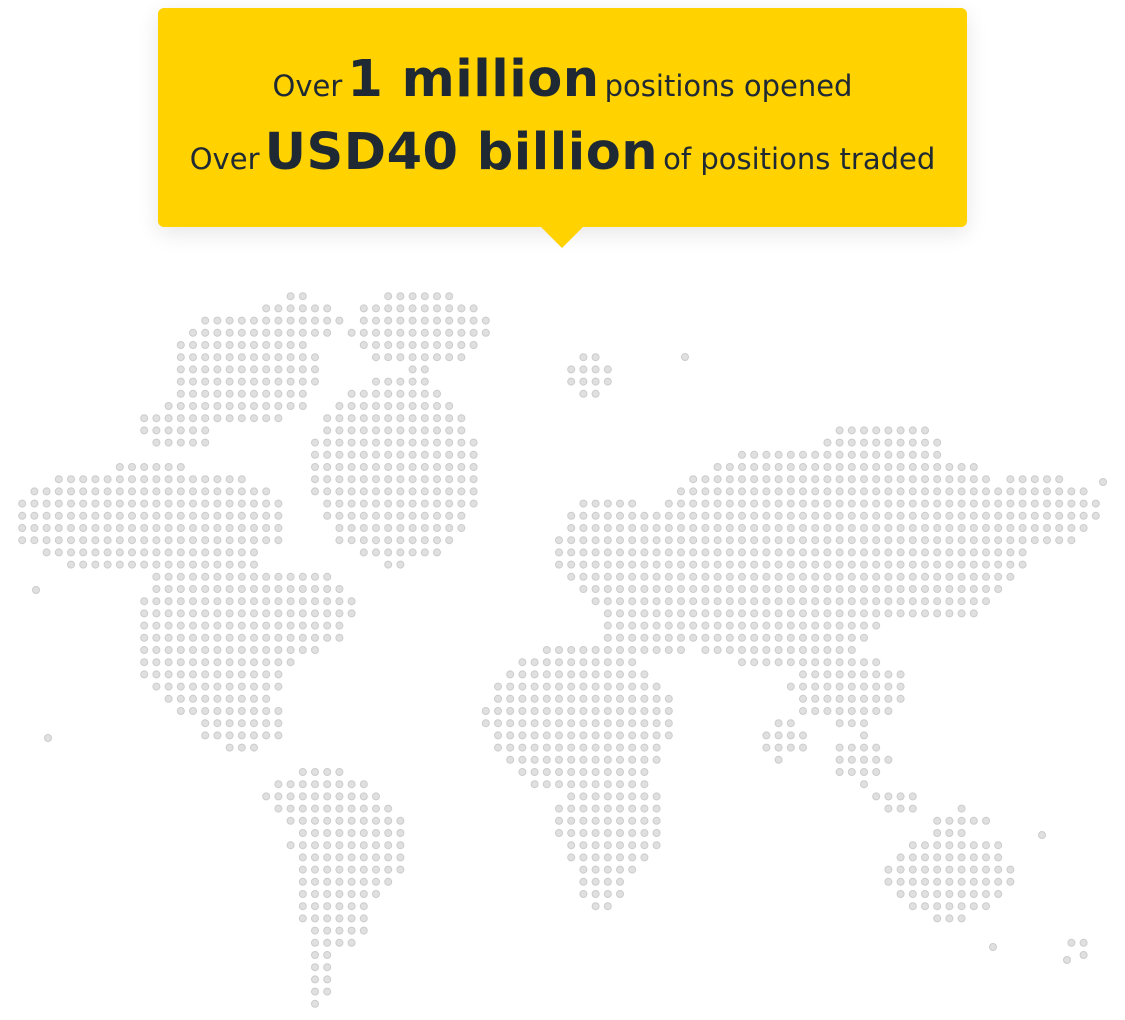 Image resolution: width=1125 pixels, height=1020 pixels. I want to click on stat-prefix: Over, so click(307, 86).